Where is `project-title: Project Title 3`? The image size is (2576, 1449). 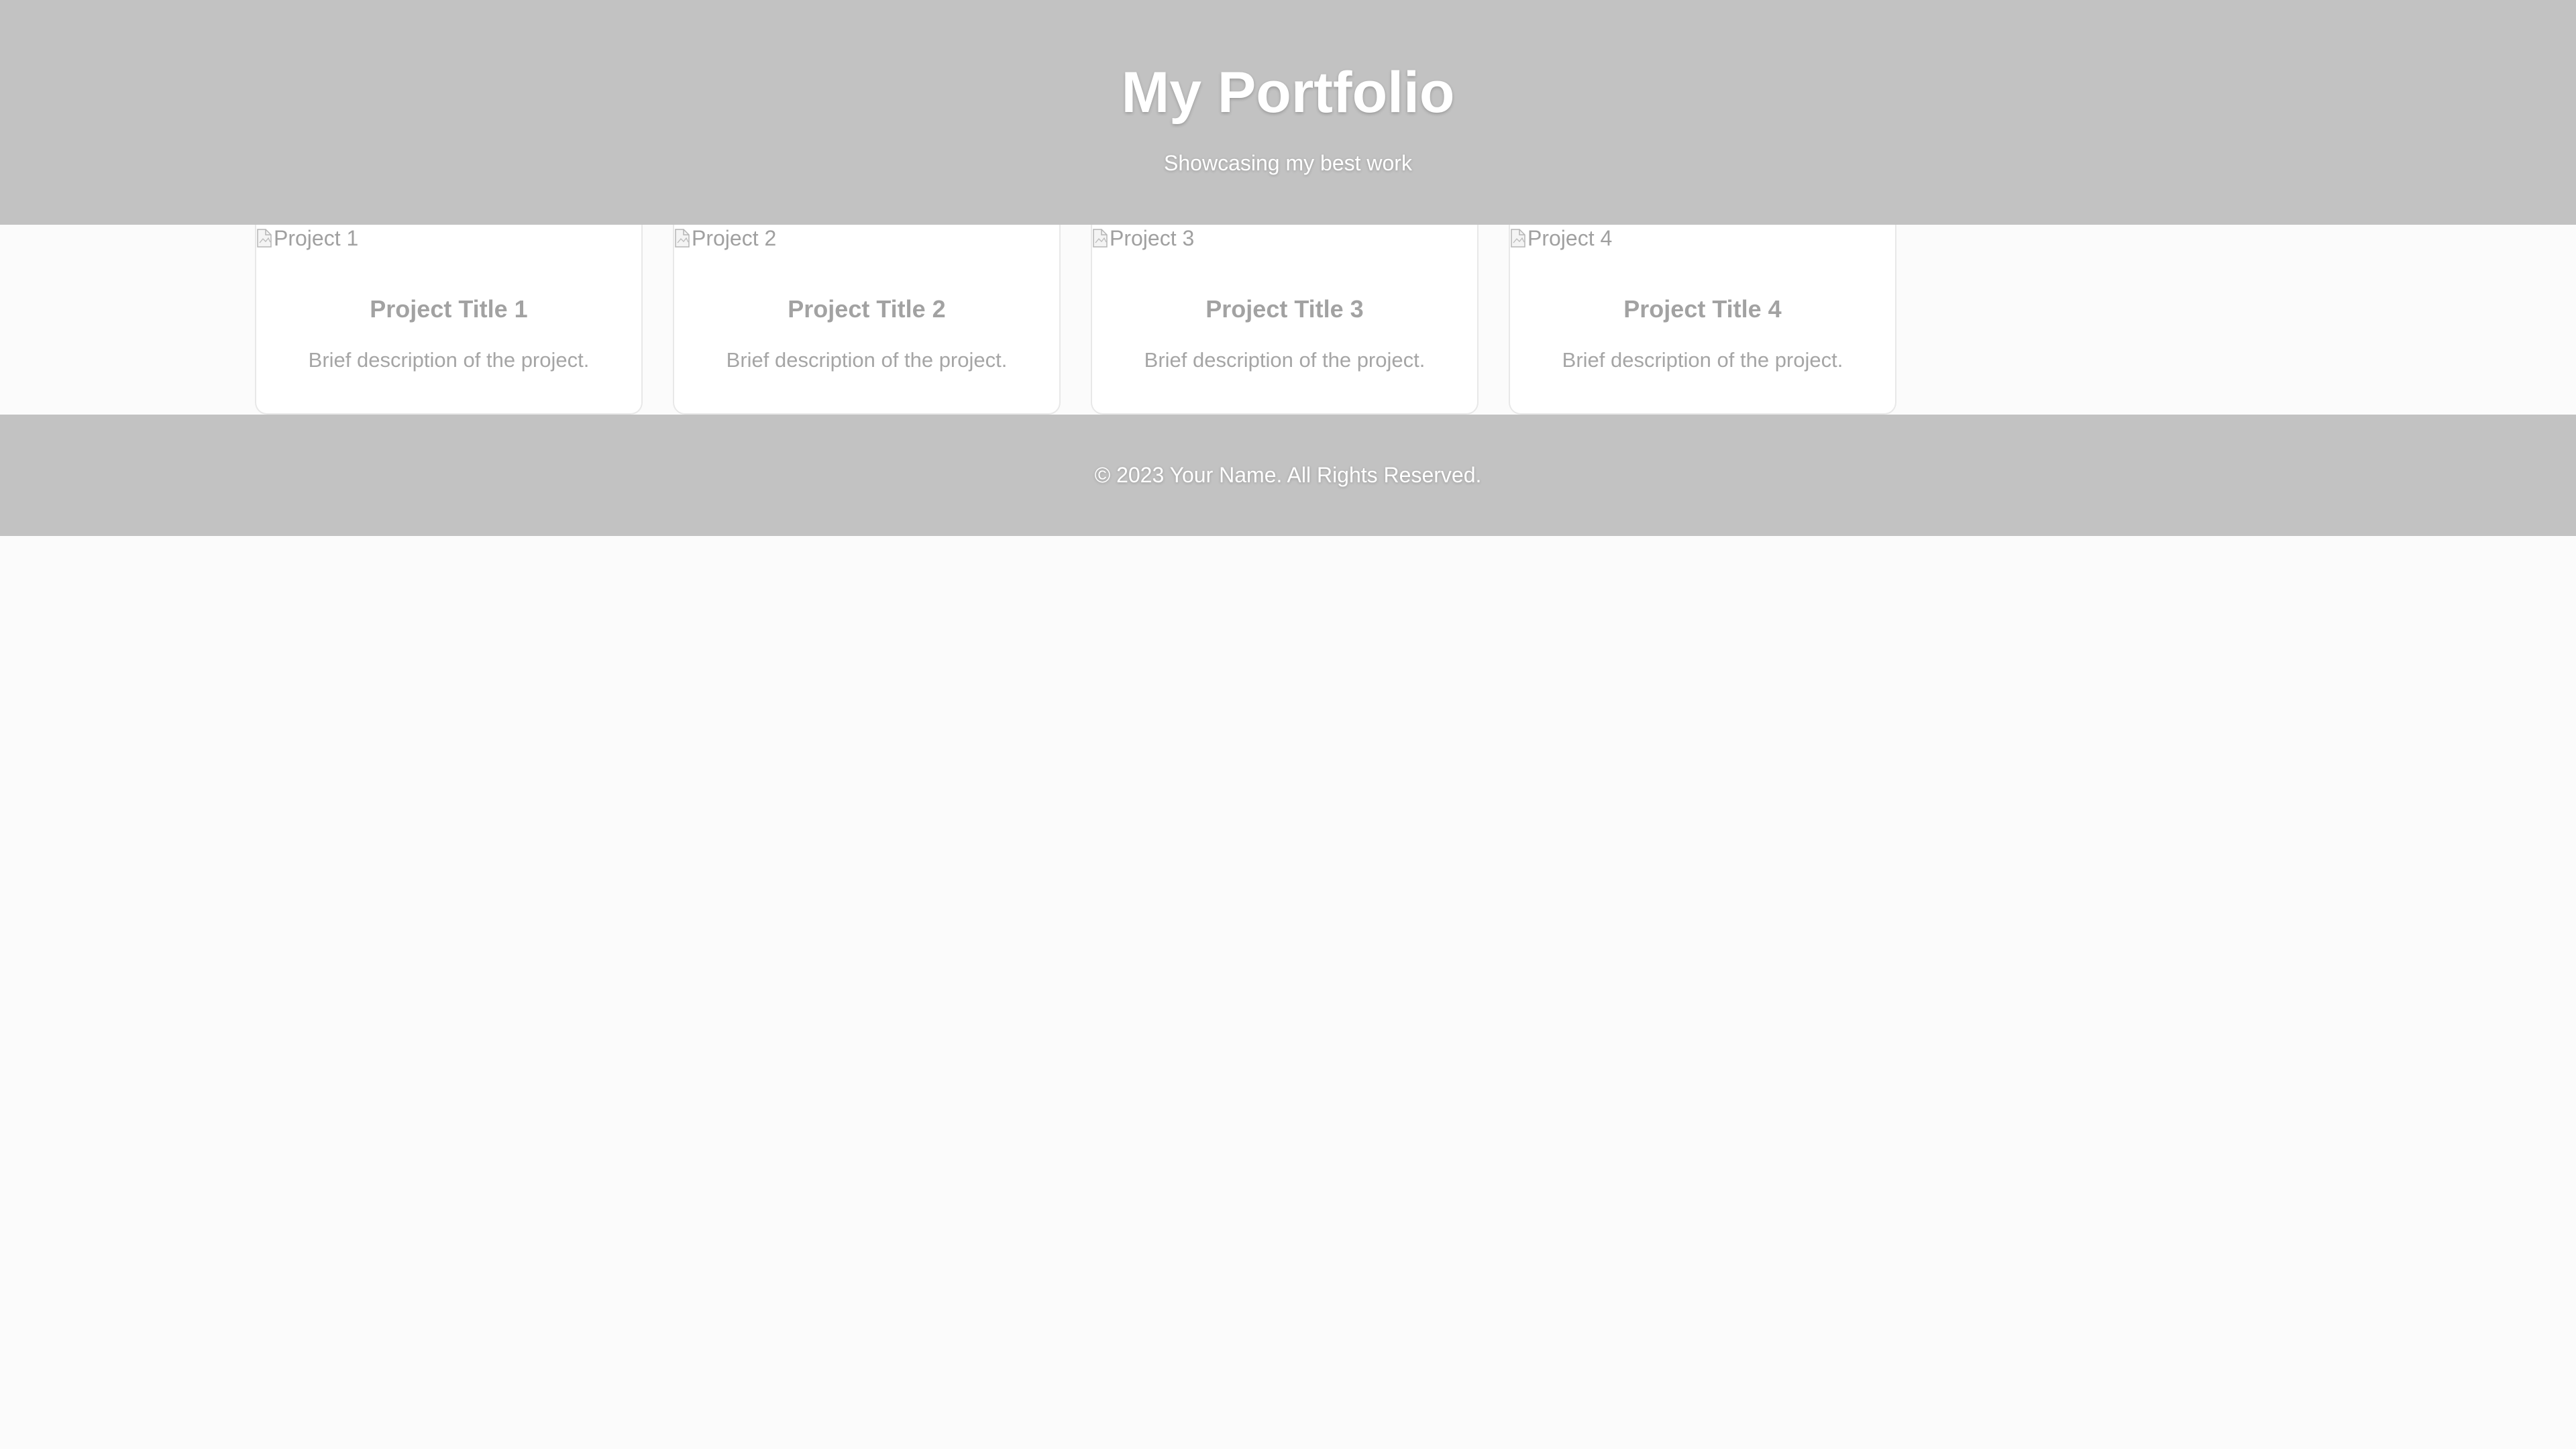 project-title: Project Title 3 is located at coordinates (1284, 309).